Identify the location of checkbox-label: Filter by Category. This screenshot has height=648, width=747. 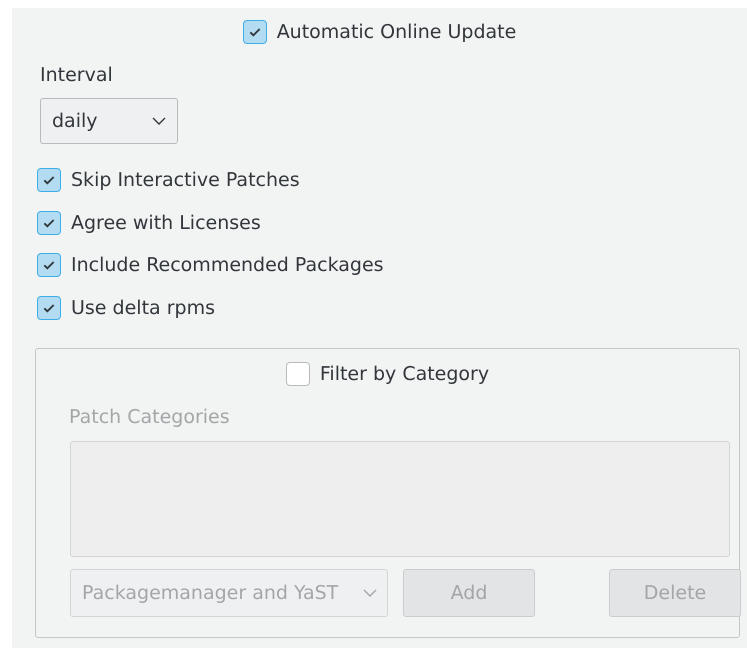
(405, 374).